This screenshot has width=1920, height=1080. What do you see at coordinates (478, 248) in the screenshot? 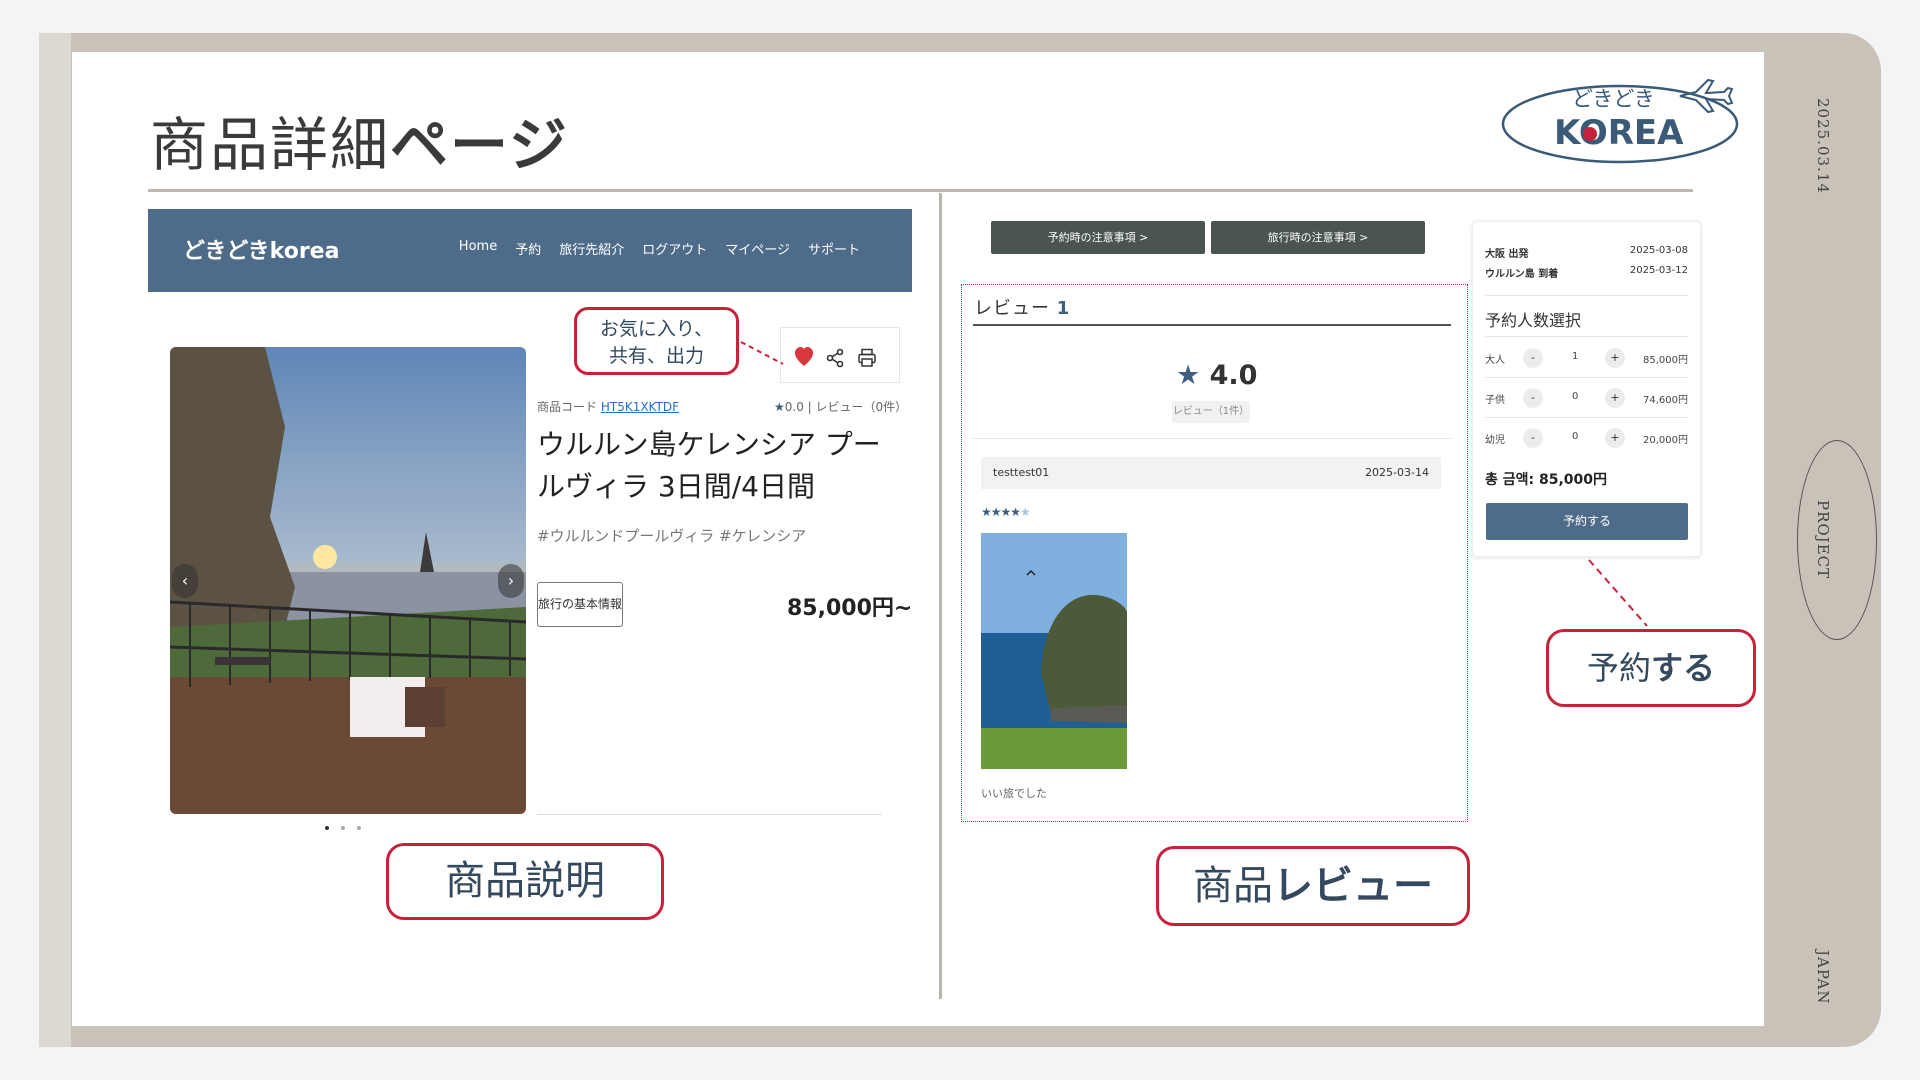
I see `nav-home: Home` at bounding box center [478, 248].